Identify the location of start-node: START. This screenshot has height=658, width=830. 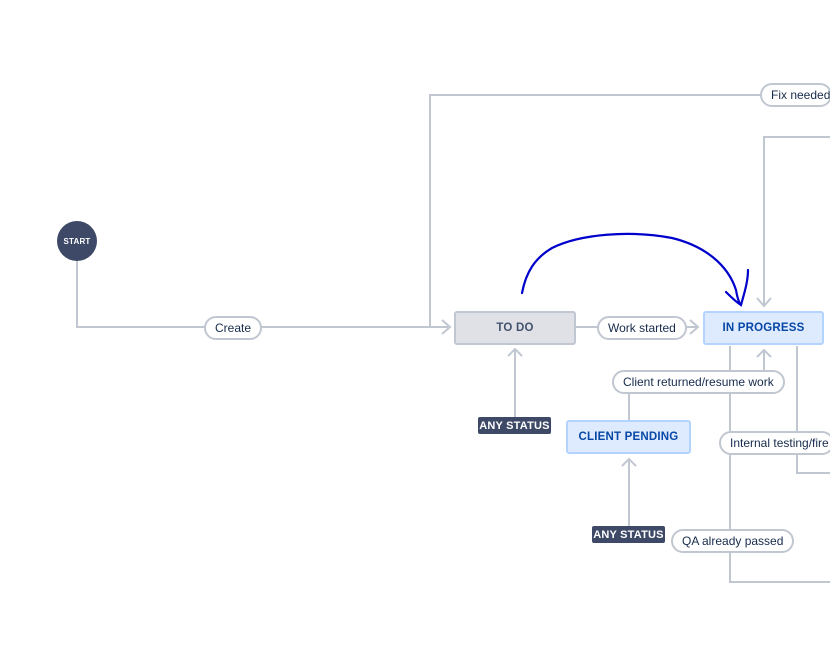
(77, 241).